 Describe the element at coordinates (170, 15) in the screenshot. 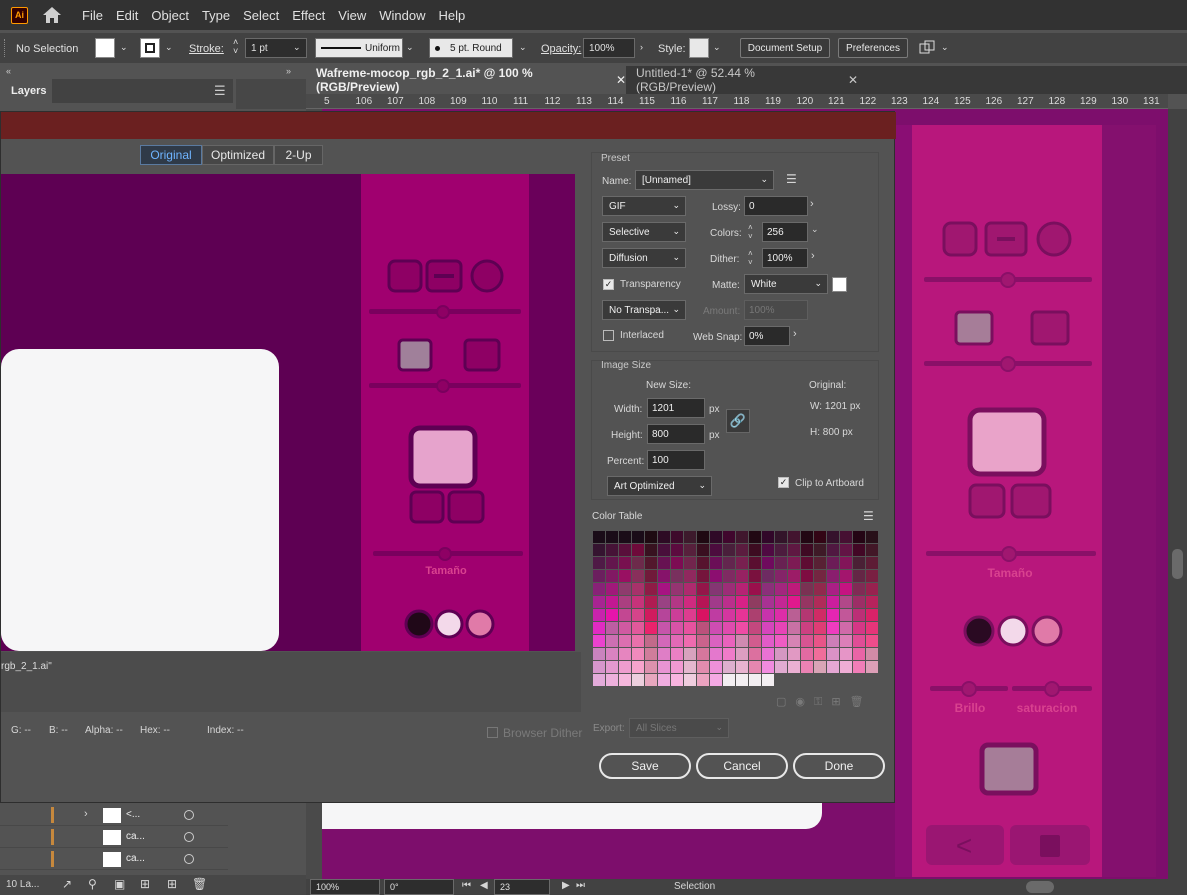

I see `menu-object: Object` at that location.